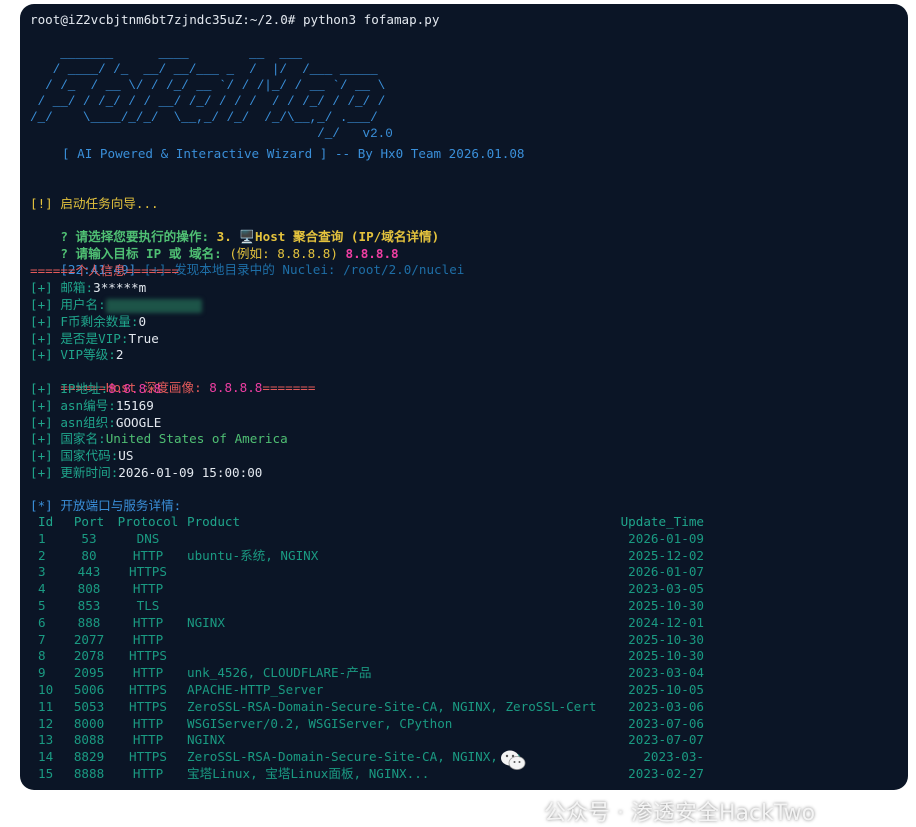 This screenshot has width=916, height=827. I want to click on cell-port: 888, so click(89, 622).